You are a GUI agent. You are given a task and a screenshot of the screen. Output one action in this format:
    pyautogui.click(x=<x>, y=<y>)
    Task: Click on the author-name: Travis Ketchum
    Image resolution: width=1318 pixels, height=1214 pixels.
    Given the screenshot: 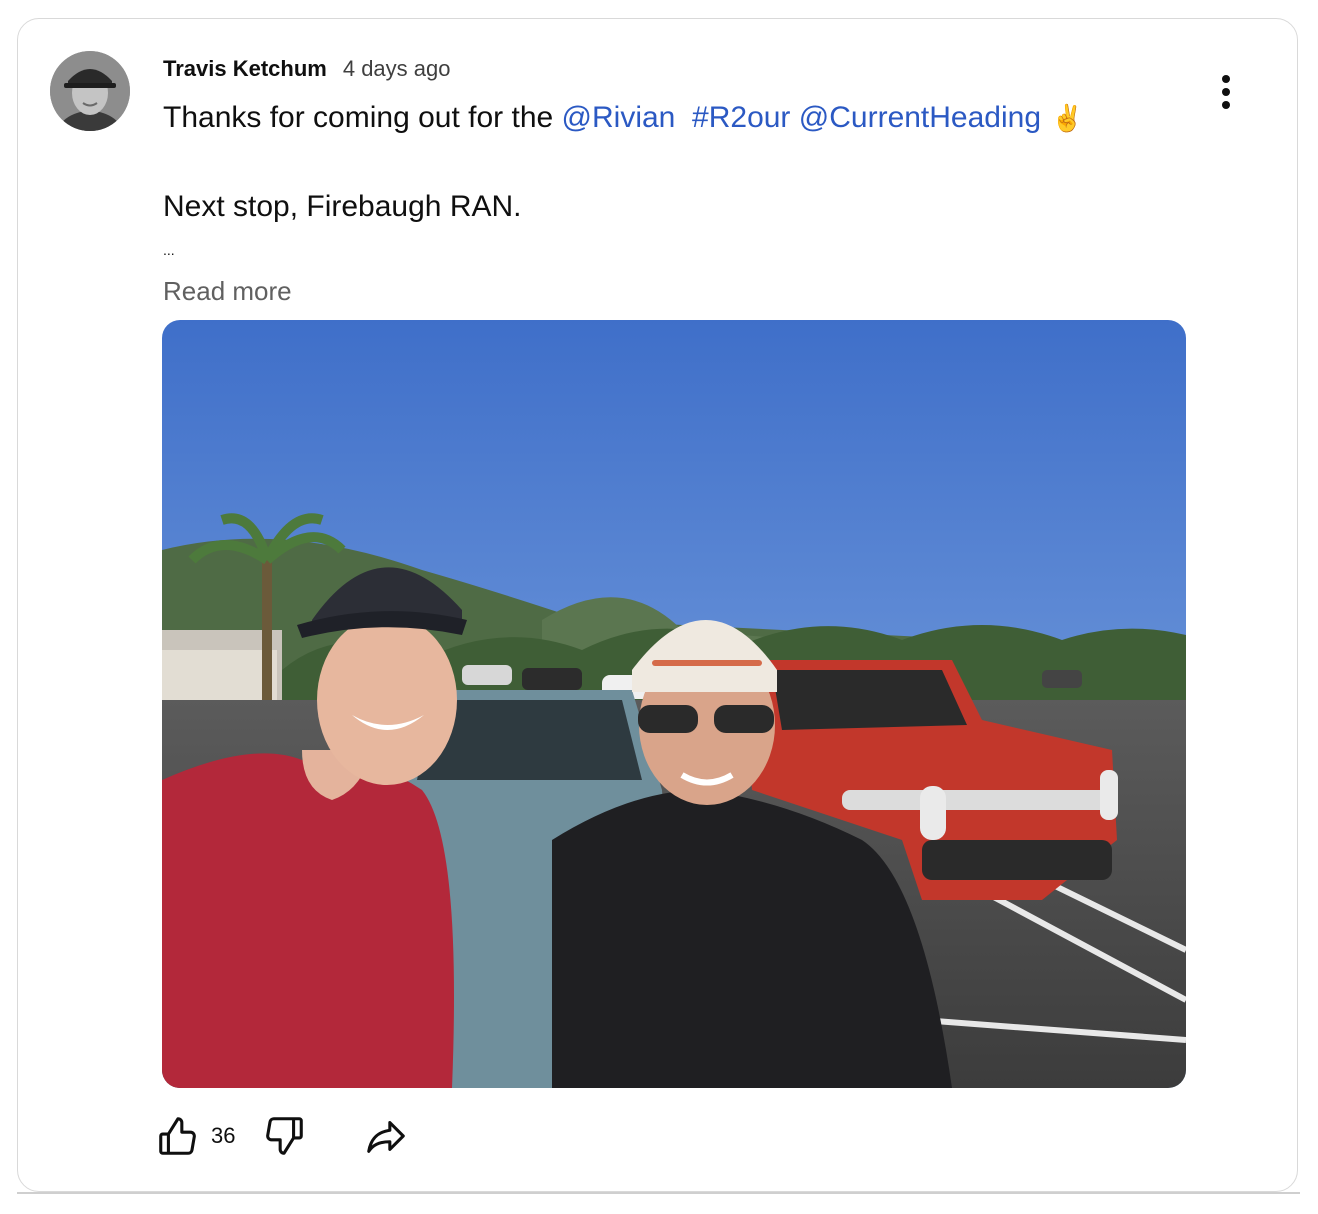 What is the action you would take?
    pyautogui.click(x=245, y=69)
    